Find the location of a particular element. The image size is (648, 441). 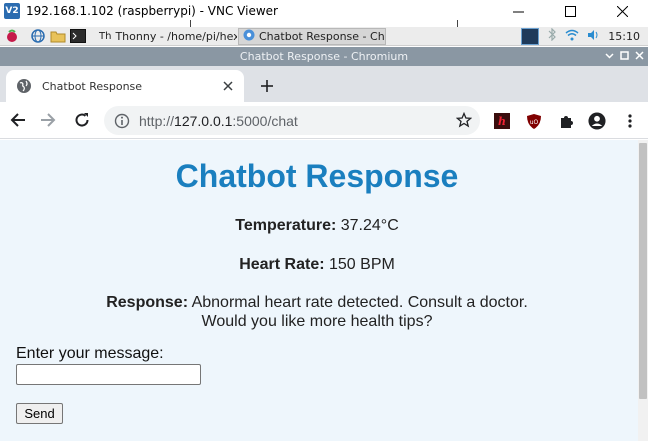

raspberry-menu-icon is located at coordinates (12, 36).